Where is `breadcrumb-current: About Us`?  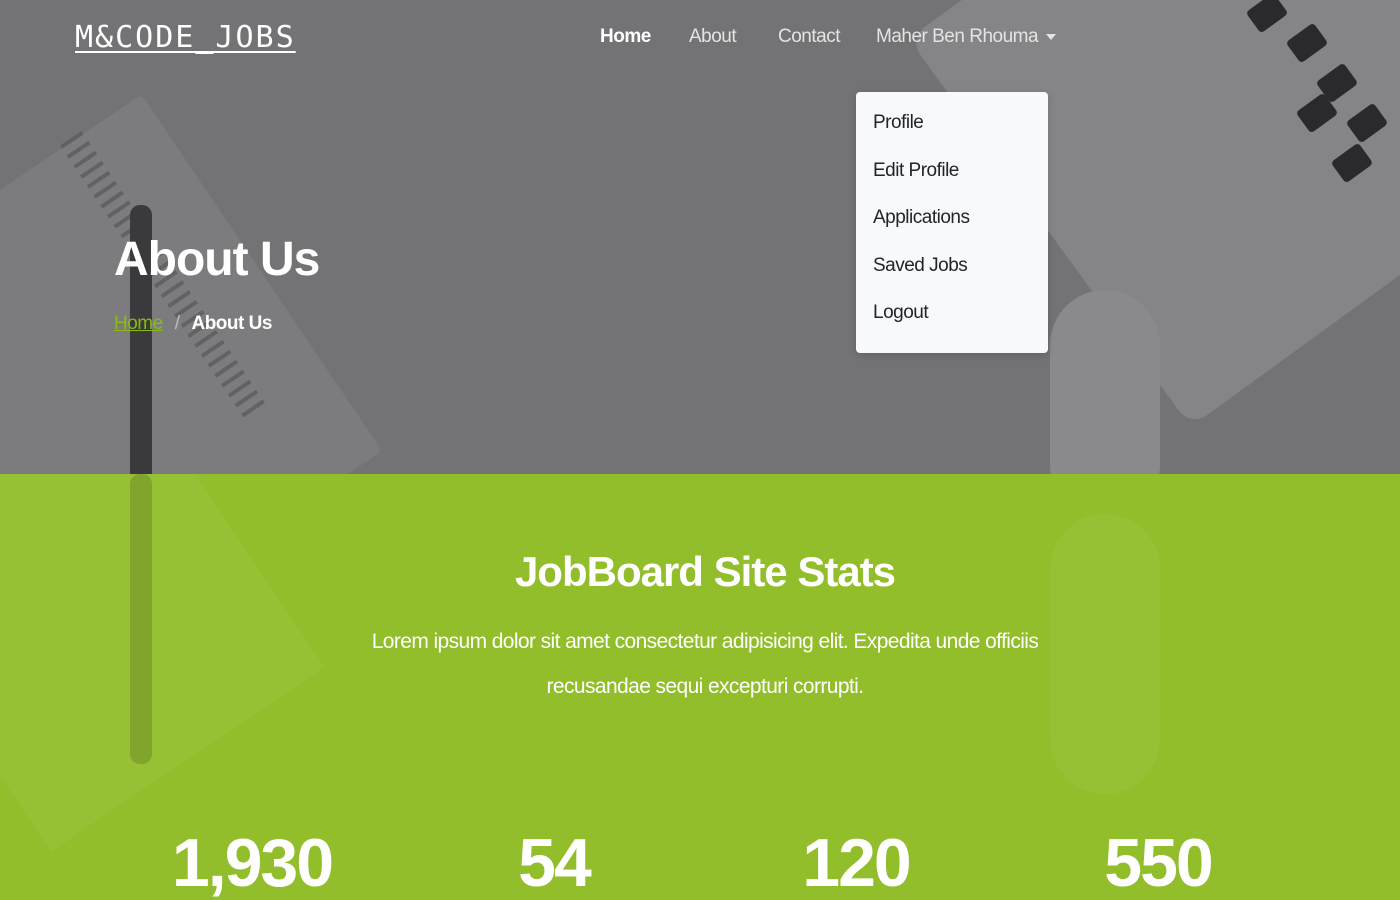 breadcrumb-current: About Us is located at coordinates (231, 323).